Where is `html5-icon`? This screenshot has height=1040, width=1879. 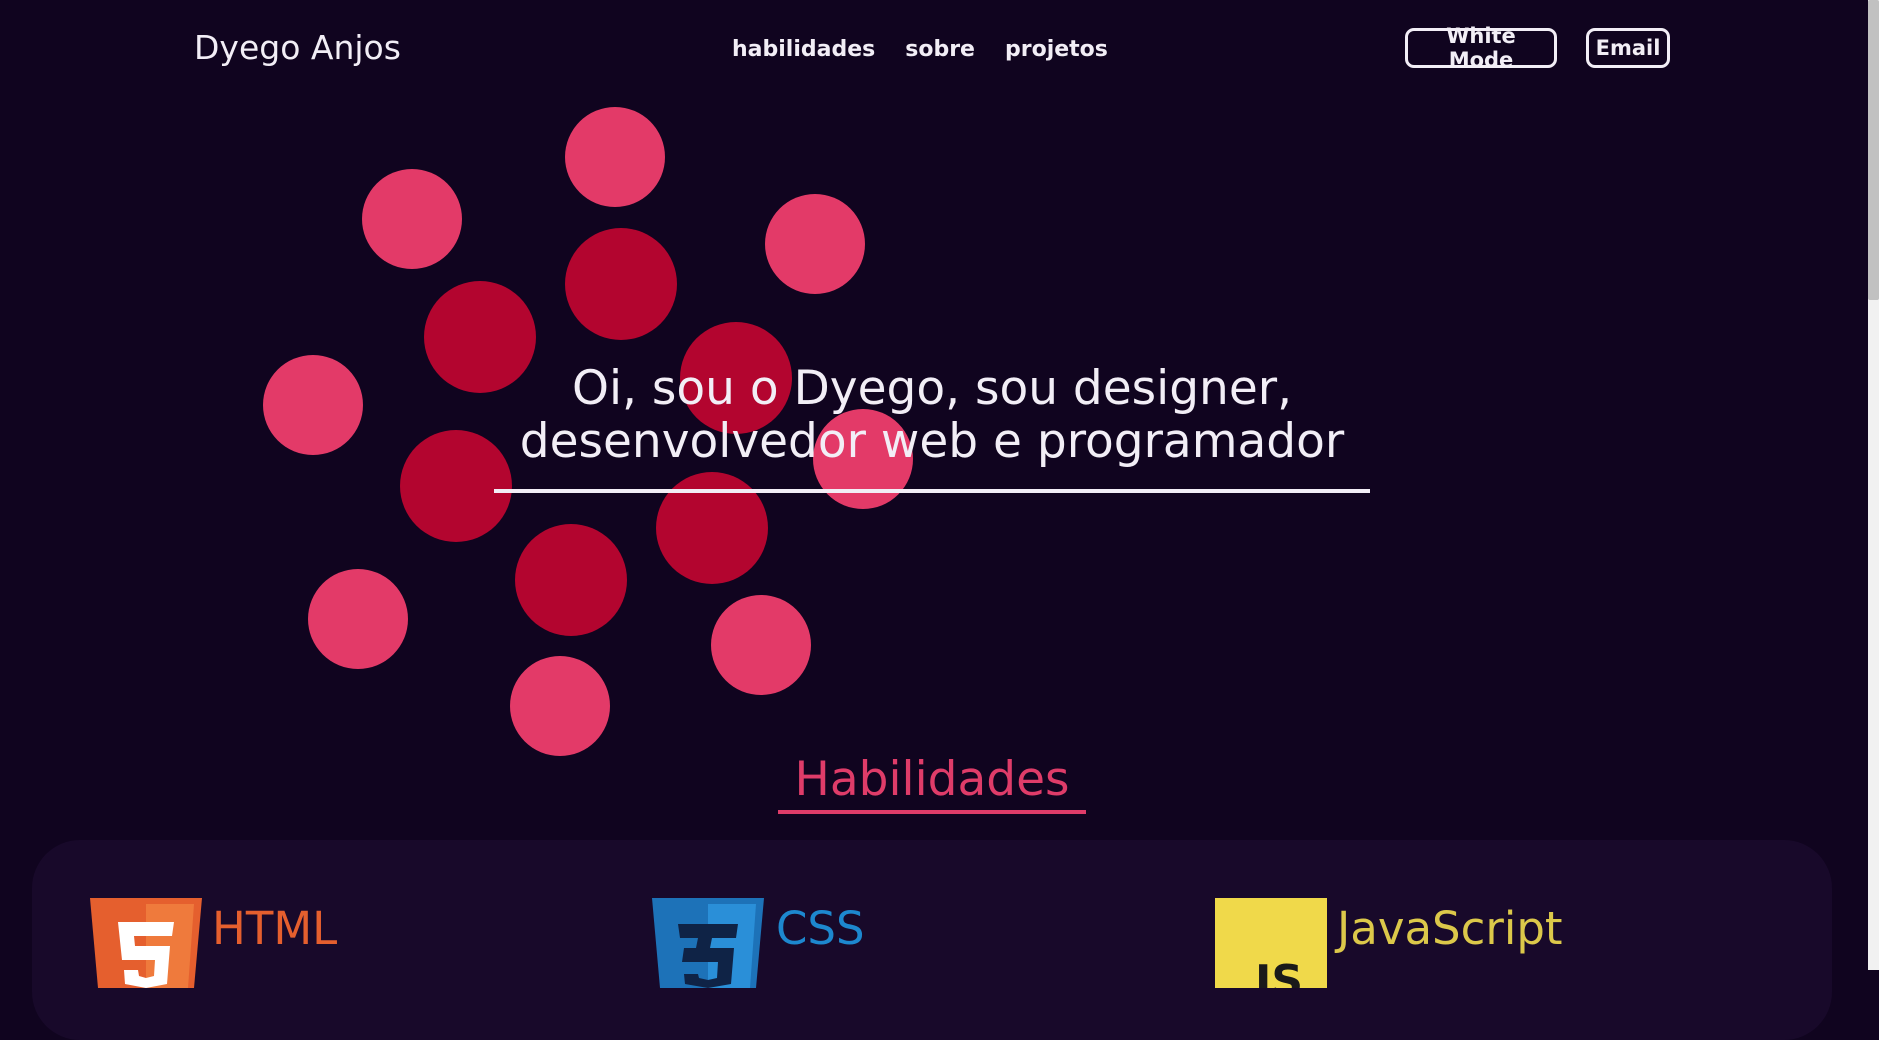
html5-icon is located at coordinates (146, 943).